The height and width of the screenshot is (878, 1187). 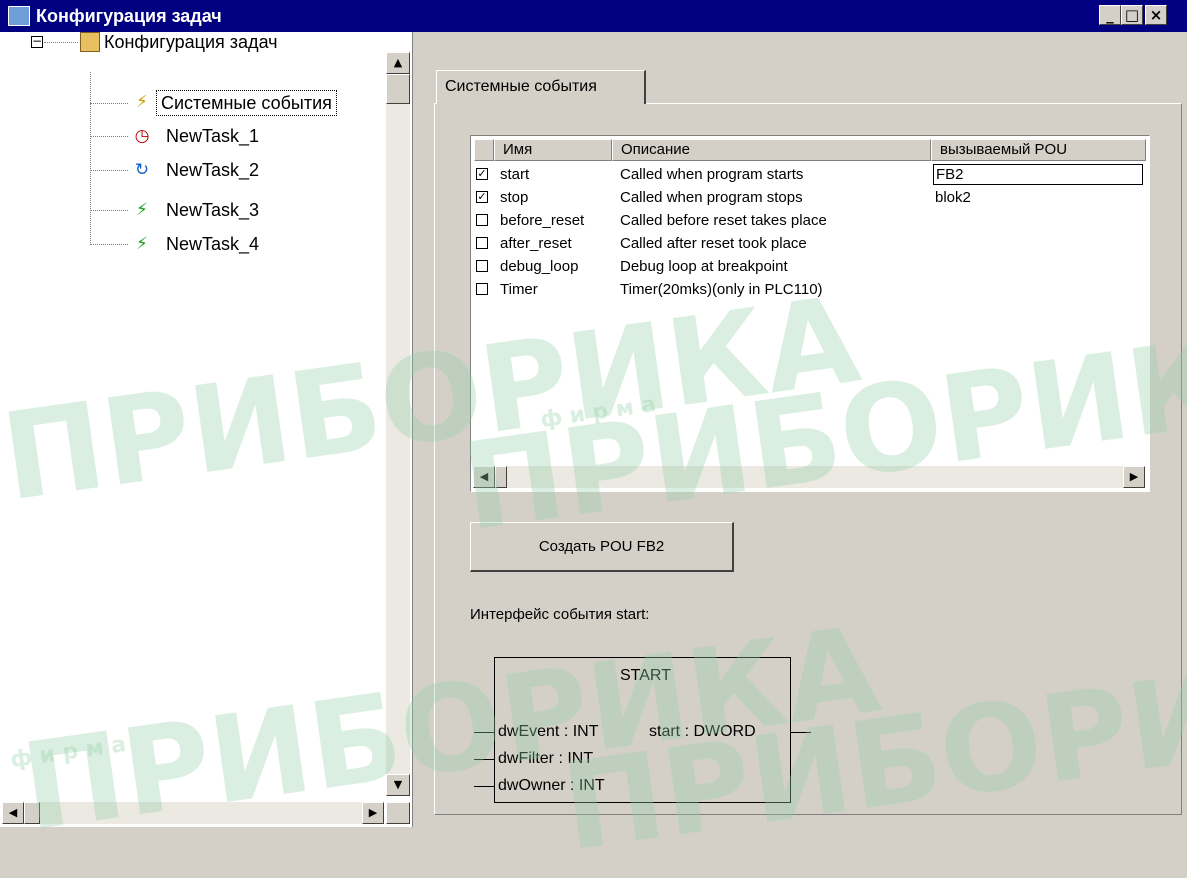 What do you see at coordinates (593, 16) in the screenshot?
I see `title-bar: Конфигурация задач _ □ ×` at bounding box center [593, 16].